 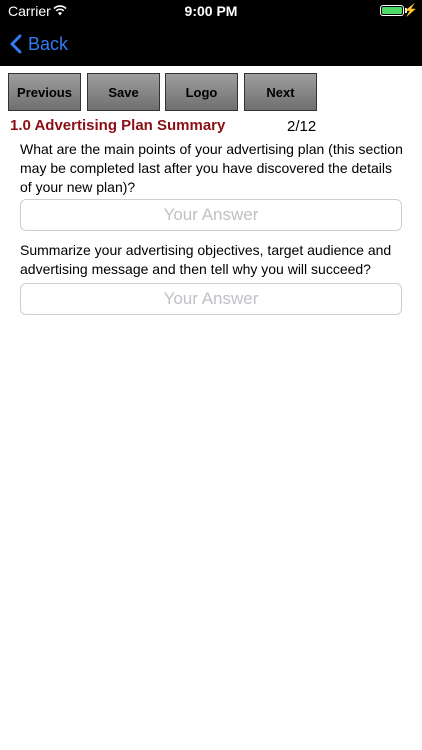 I want to click on answer-2-input, so click(x=211, y=299).